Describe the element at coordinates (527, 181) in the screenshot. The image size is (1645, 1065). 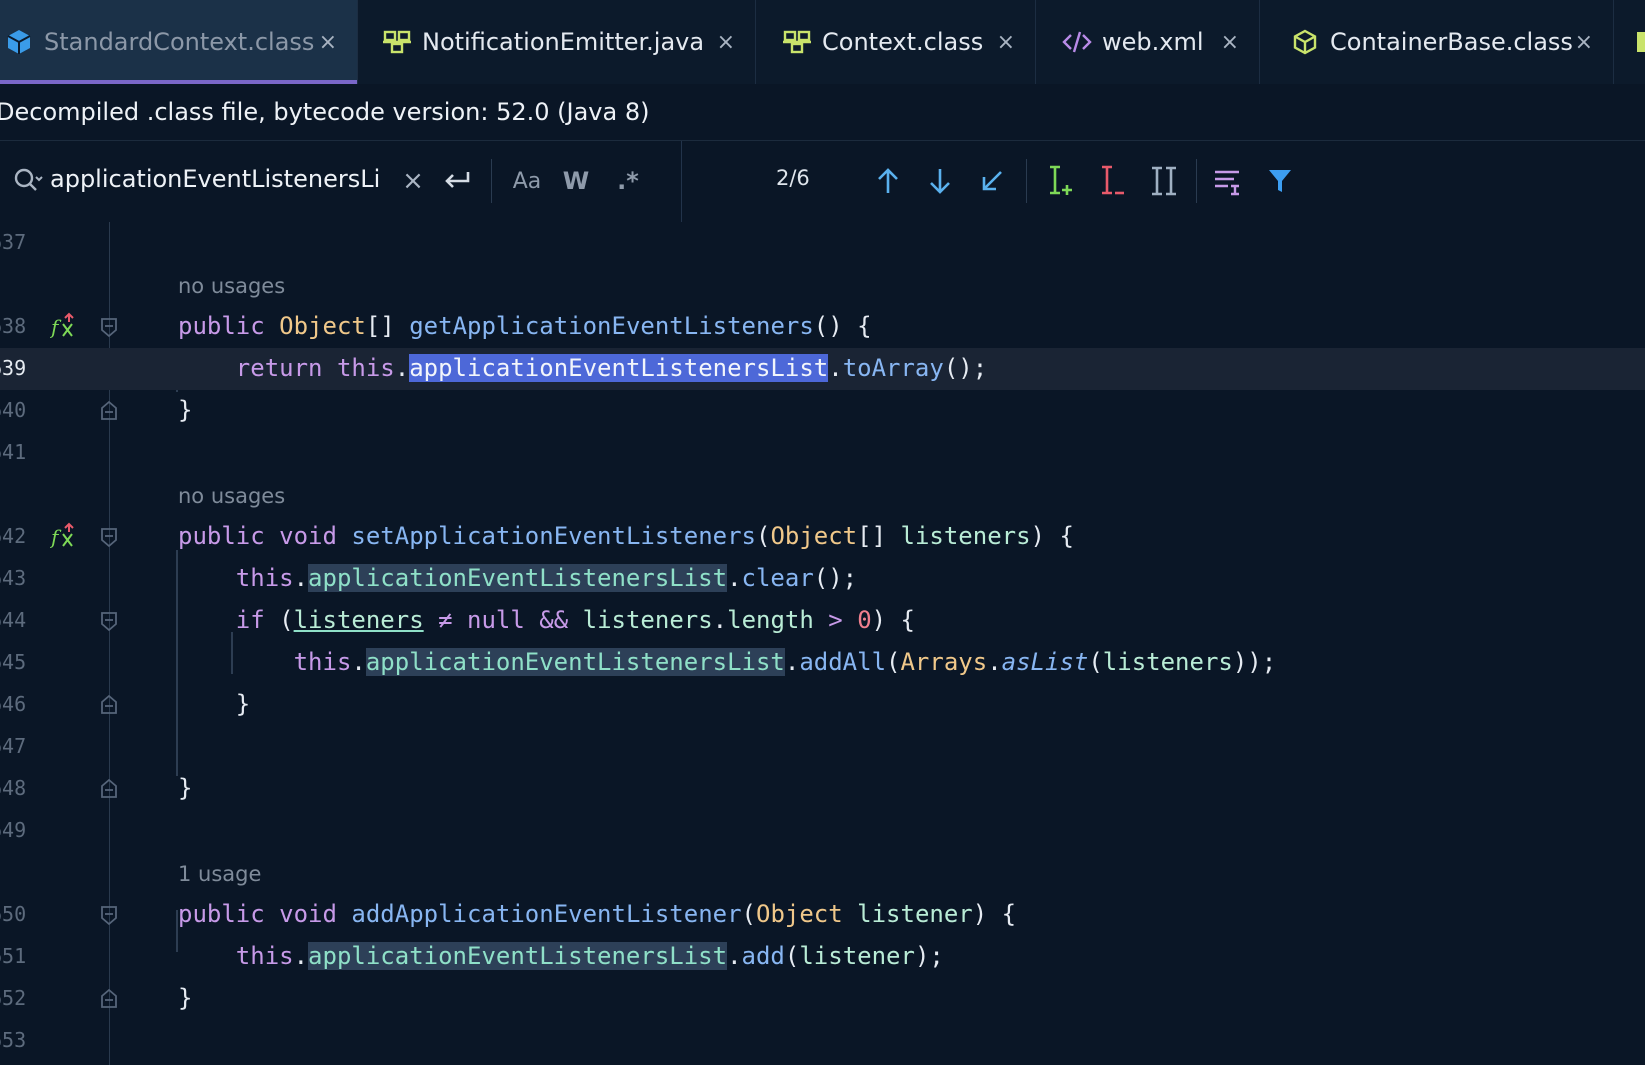
I see `match-case-button: Aa` at that location.